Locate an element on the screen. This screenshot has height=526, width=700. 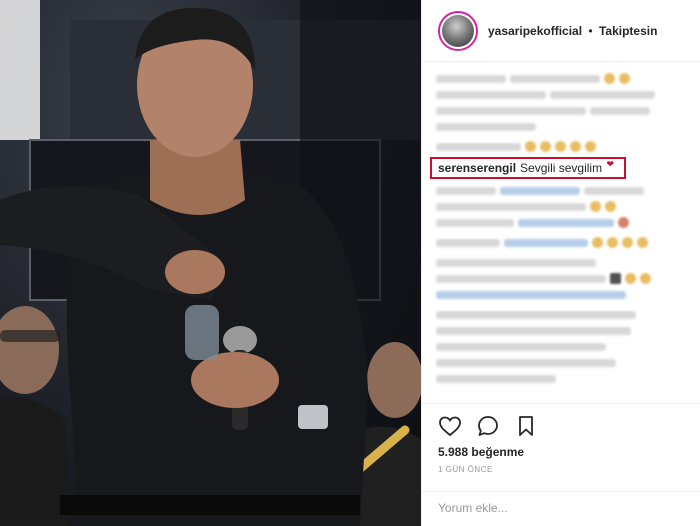
heart-emoji-icon: ❤ is located at coordinates (610, 164).